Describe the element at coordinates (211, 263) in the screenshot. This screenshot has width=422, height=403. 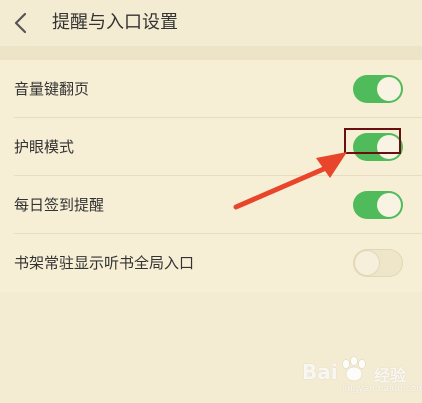
I see `setting-row-audiobook-entry: 书架常驻显示听书全局入口` at that location.